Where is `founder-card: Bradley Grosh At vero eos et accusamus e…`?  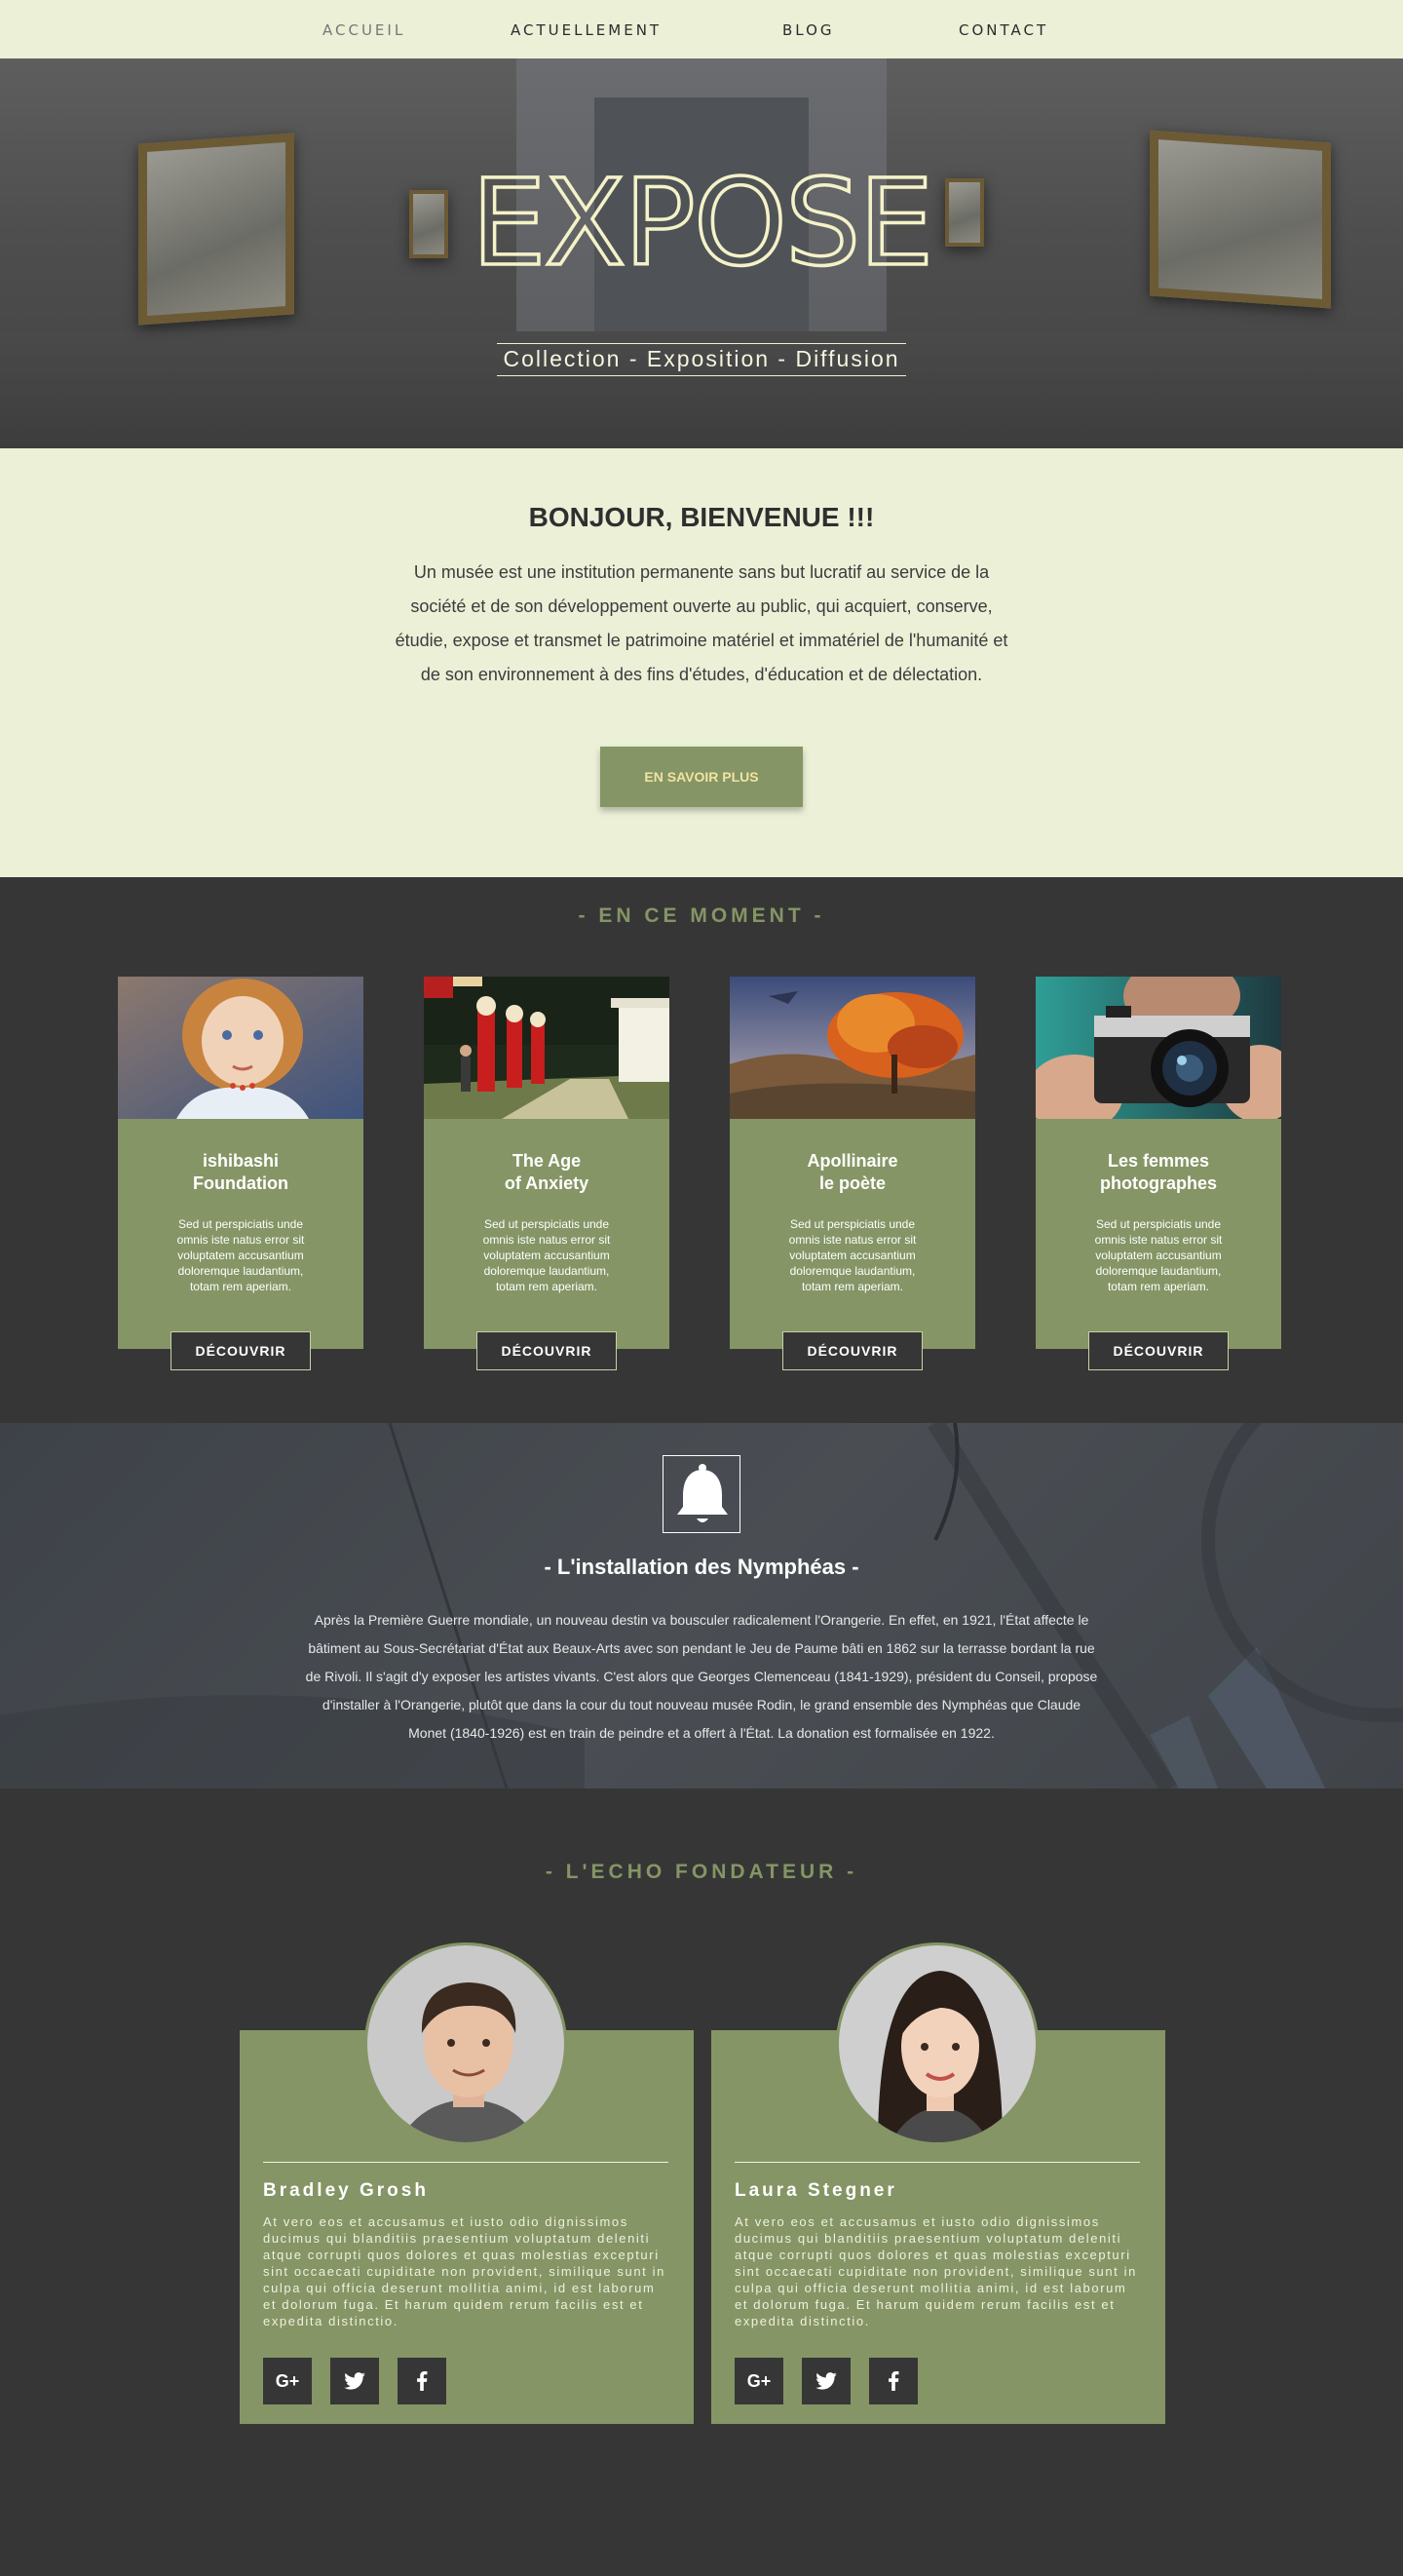
founder-card: Bradley Grosh At vero eos et accusamus e… is located at coordinates (467, 2183).